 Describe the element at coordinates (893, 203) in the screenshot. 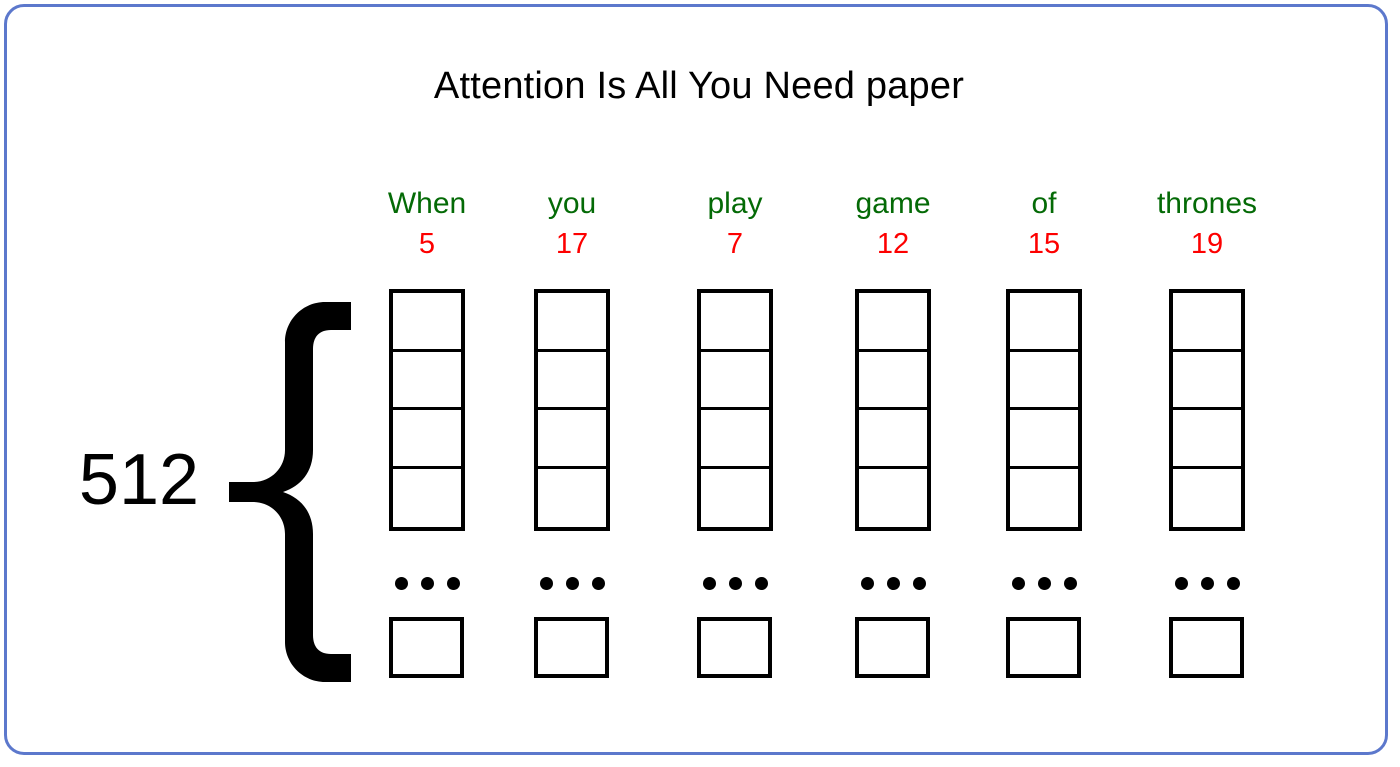

I see `token-word-label: game` at that location.